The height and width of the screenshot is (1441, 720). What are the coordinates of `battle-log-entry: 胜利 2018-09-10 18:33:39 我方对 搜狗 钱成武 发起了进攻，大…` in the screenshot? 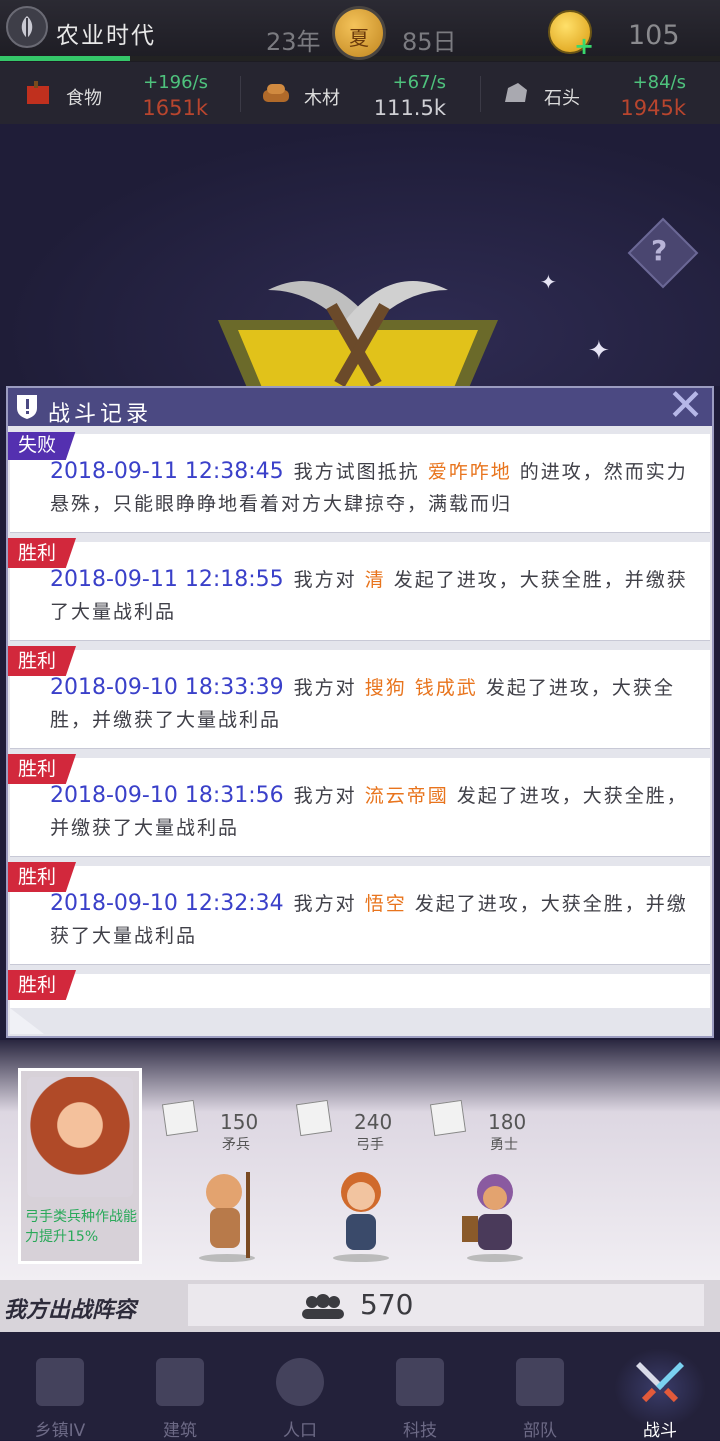 It's located at (359, 697).